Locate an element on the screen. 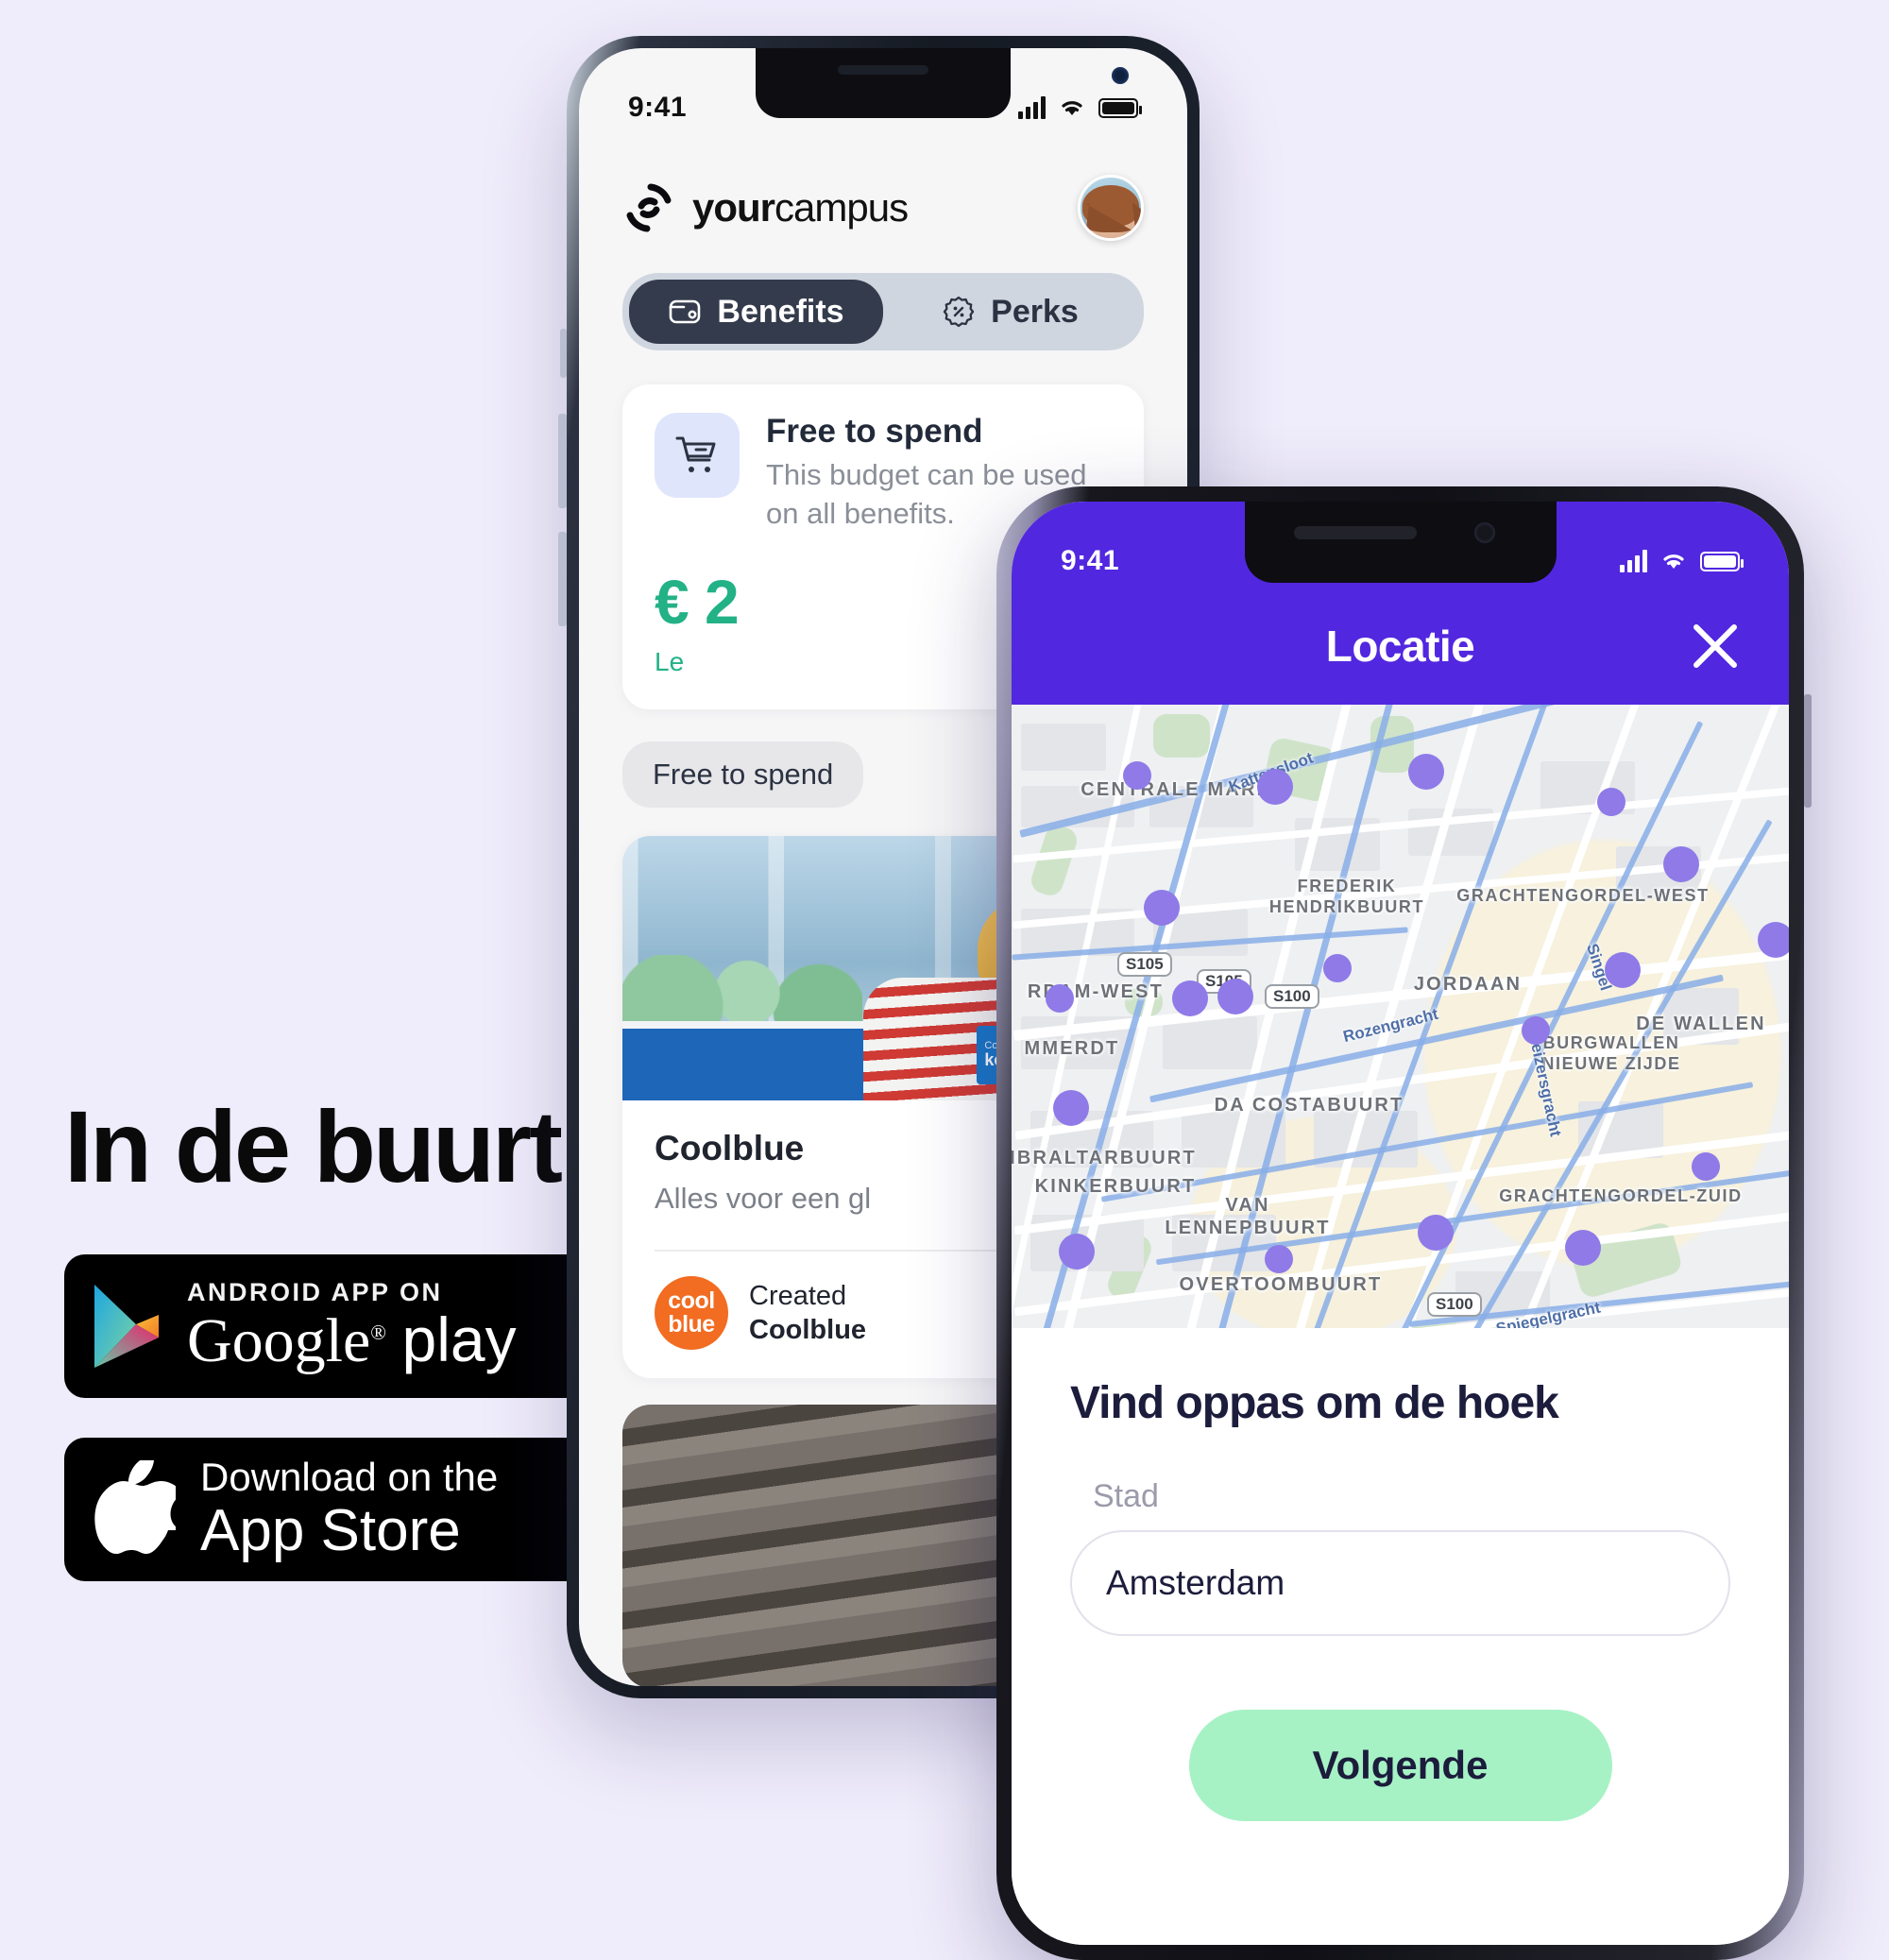  phone-a-volume-down is located at coordinates (562, 579).